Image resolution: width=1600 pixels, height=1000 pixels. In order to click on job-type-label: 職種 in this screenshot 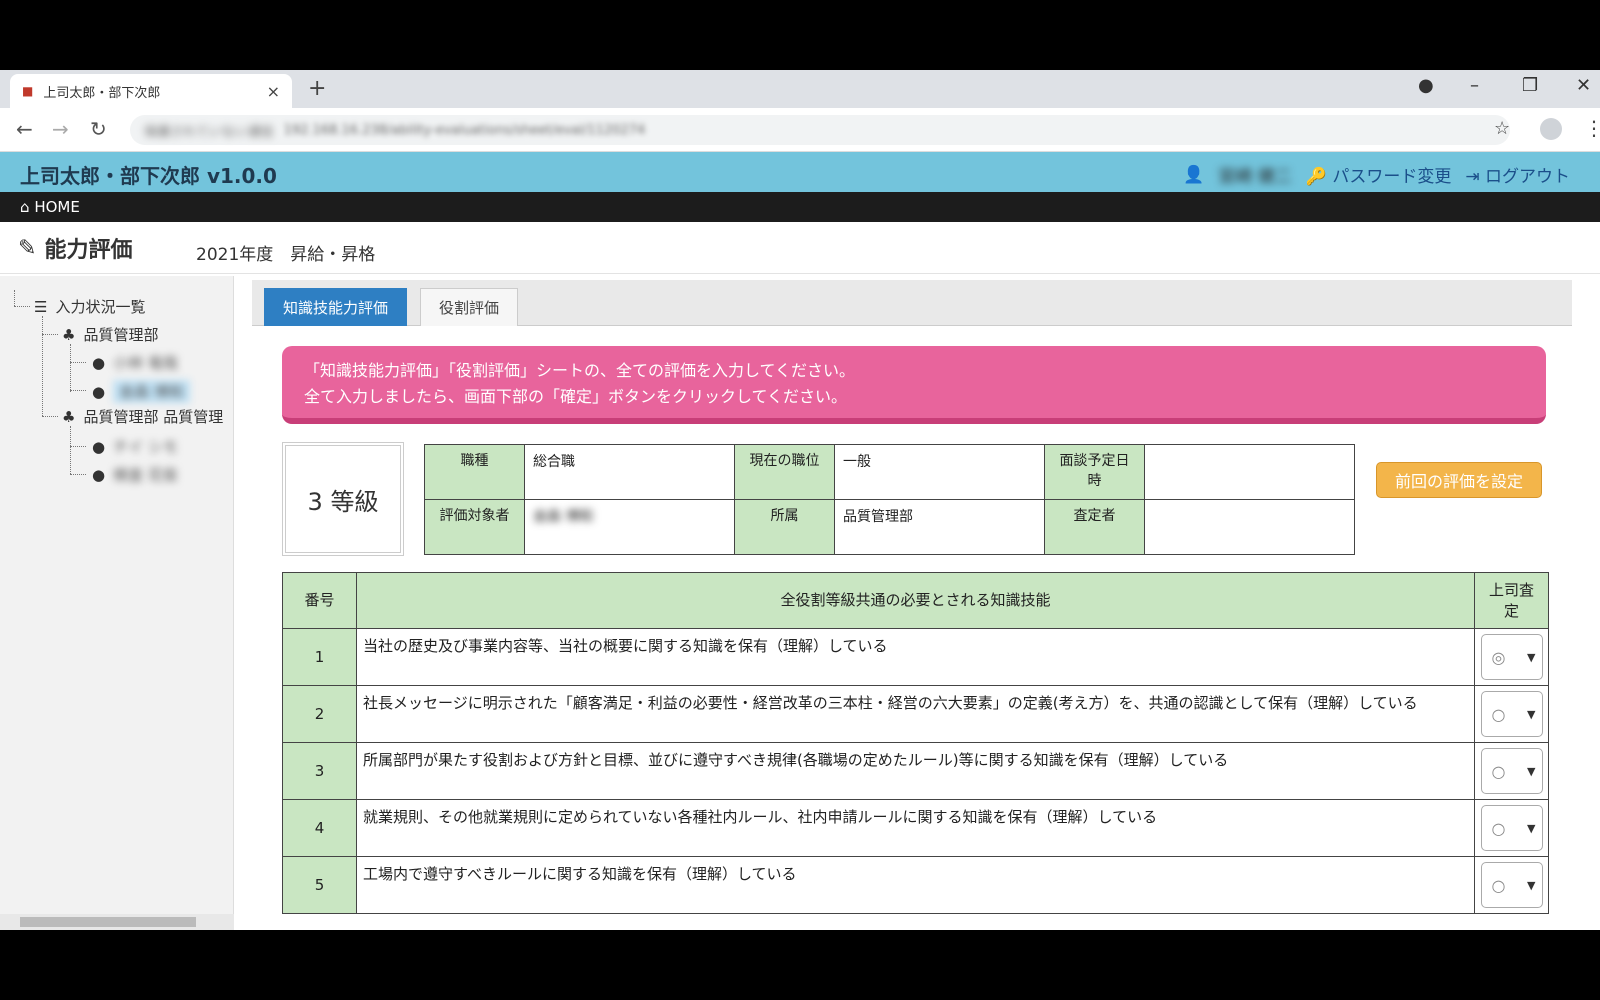, I will do `click(474, 472)`.